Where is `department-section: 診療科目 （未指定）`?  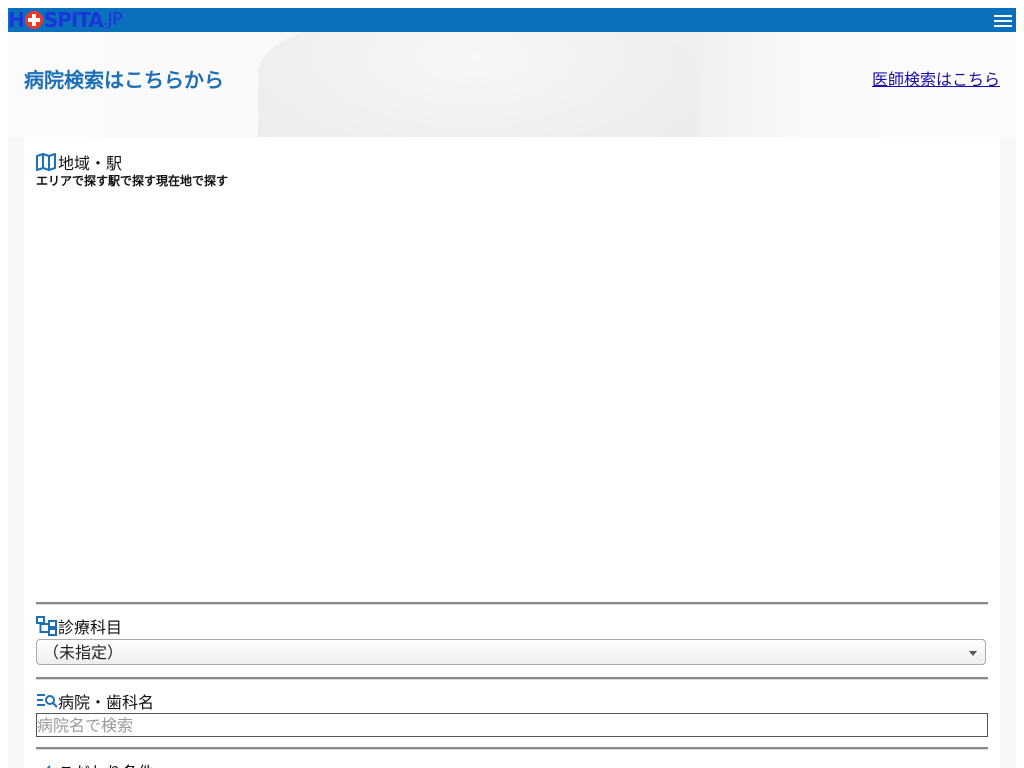
department-section: 診療科目 （未指定） is located at coordinates (512, 640).